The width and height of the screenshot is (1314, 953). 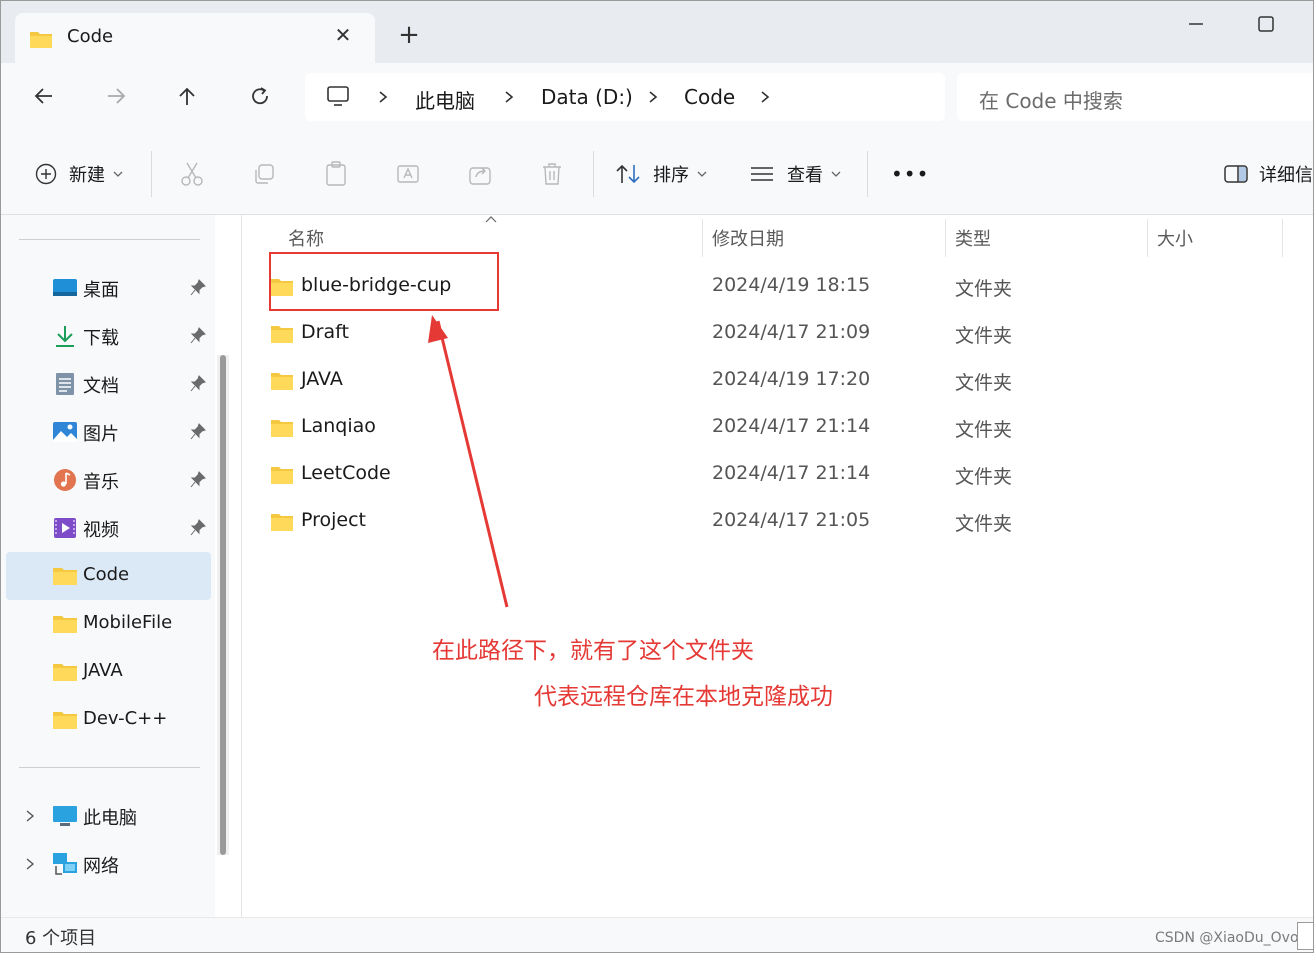 I want to click on details-label: 详细信, so click(x=1286, y=175).